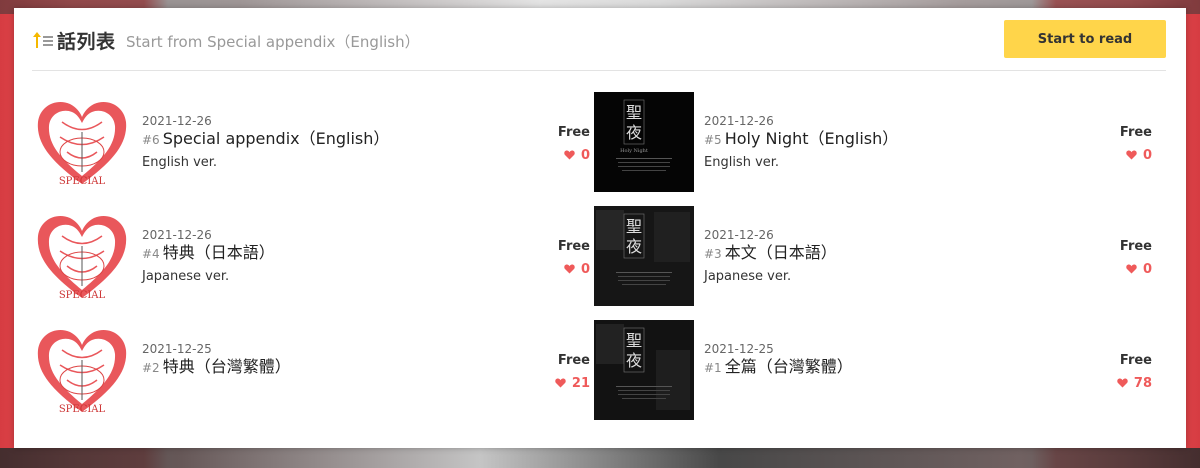  I want to click on episode-number: #3, so click(713, 254).